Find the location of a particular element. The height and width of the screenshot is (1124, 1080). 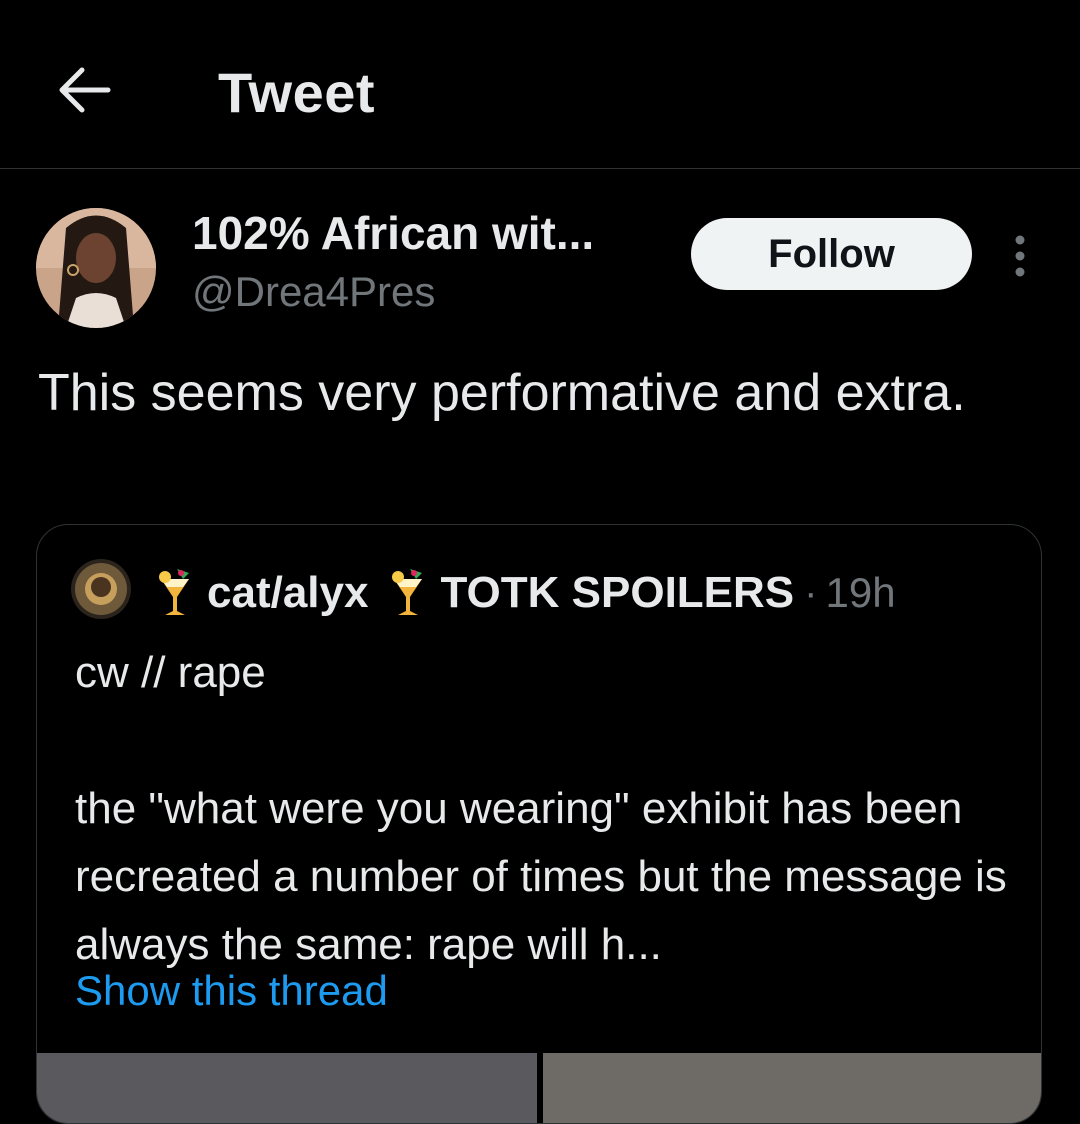

quote-header: cat/alyx TOTK SPOILERS · 19h is located at coordinates (525, 593).